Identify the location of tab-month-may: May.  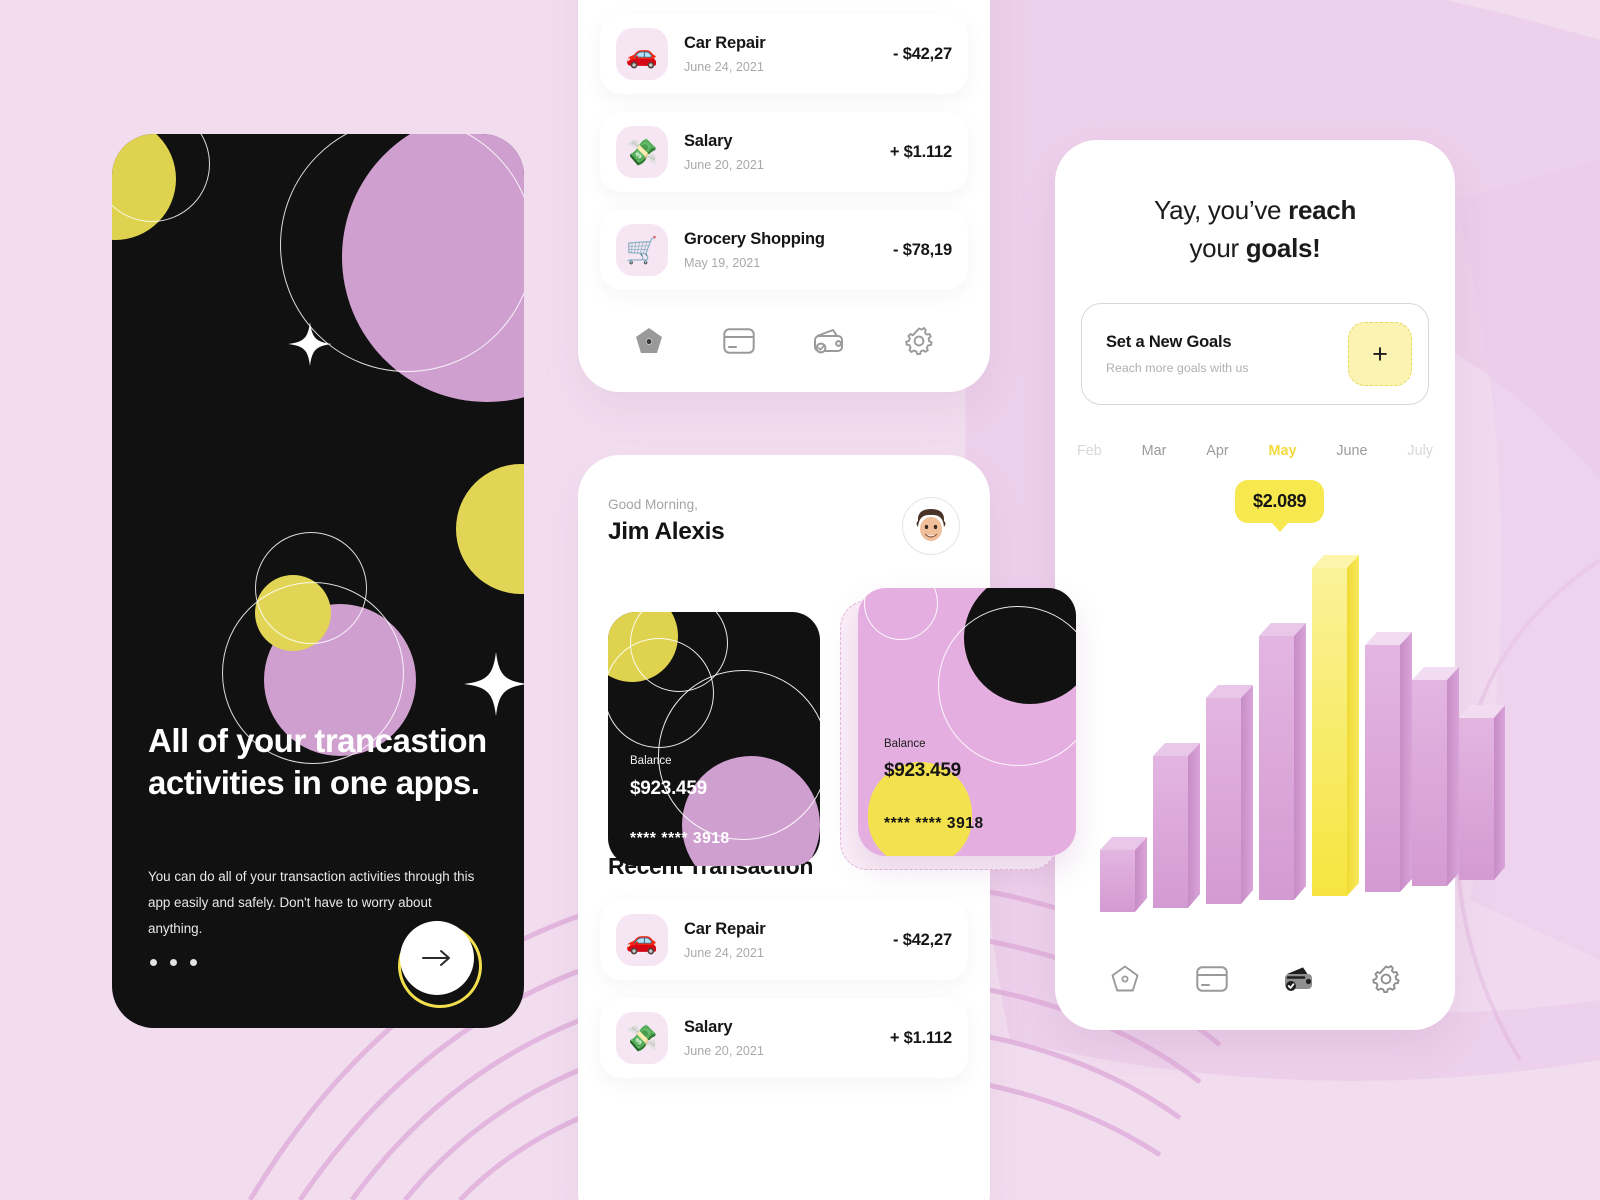
(1283, 451).